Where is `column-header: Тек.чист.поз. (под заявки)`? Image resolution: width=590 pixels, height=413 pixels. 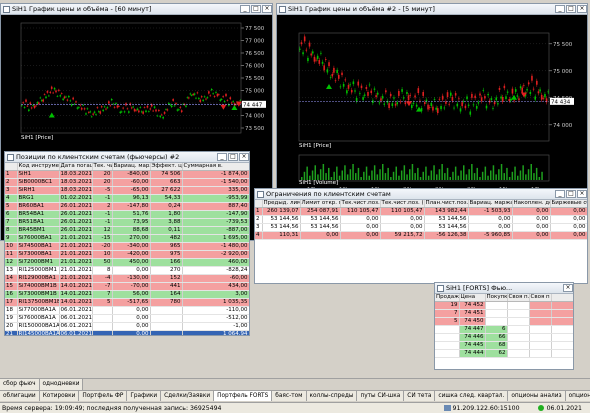
column-header: Тек.чист.поз. (под заявки) is located at coordinates (402, 204).